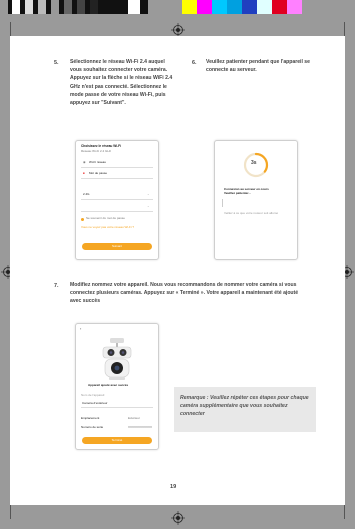  I want to click on wifi-network-field: ◉ Wi-Fi réseau, so click(117, 163).